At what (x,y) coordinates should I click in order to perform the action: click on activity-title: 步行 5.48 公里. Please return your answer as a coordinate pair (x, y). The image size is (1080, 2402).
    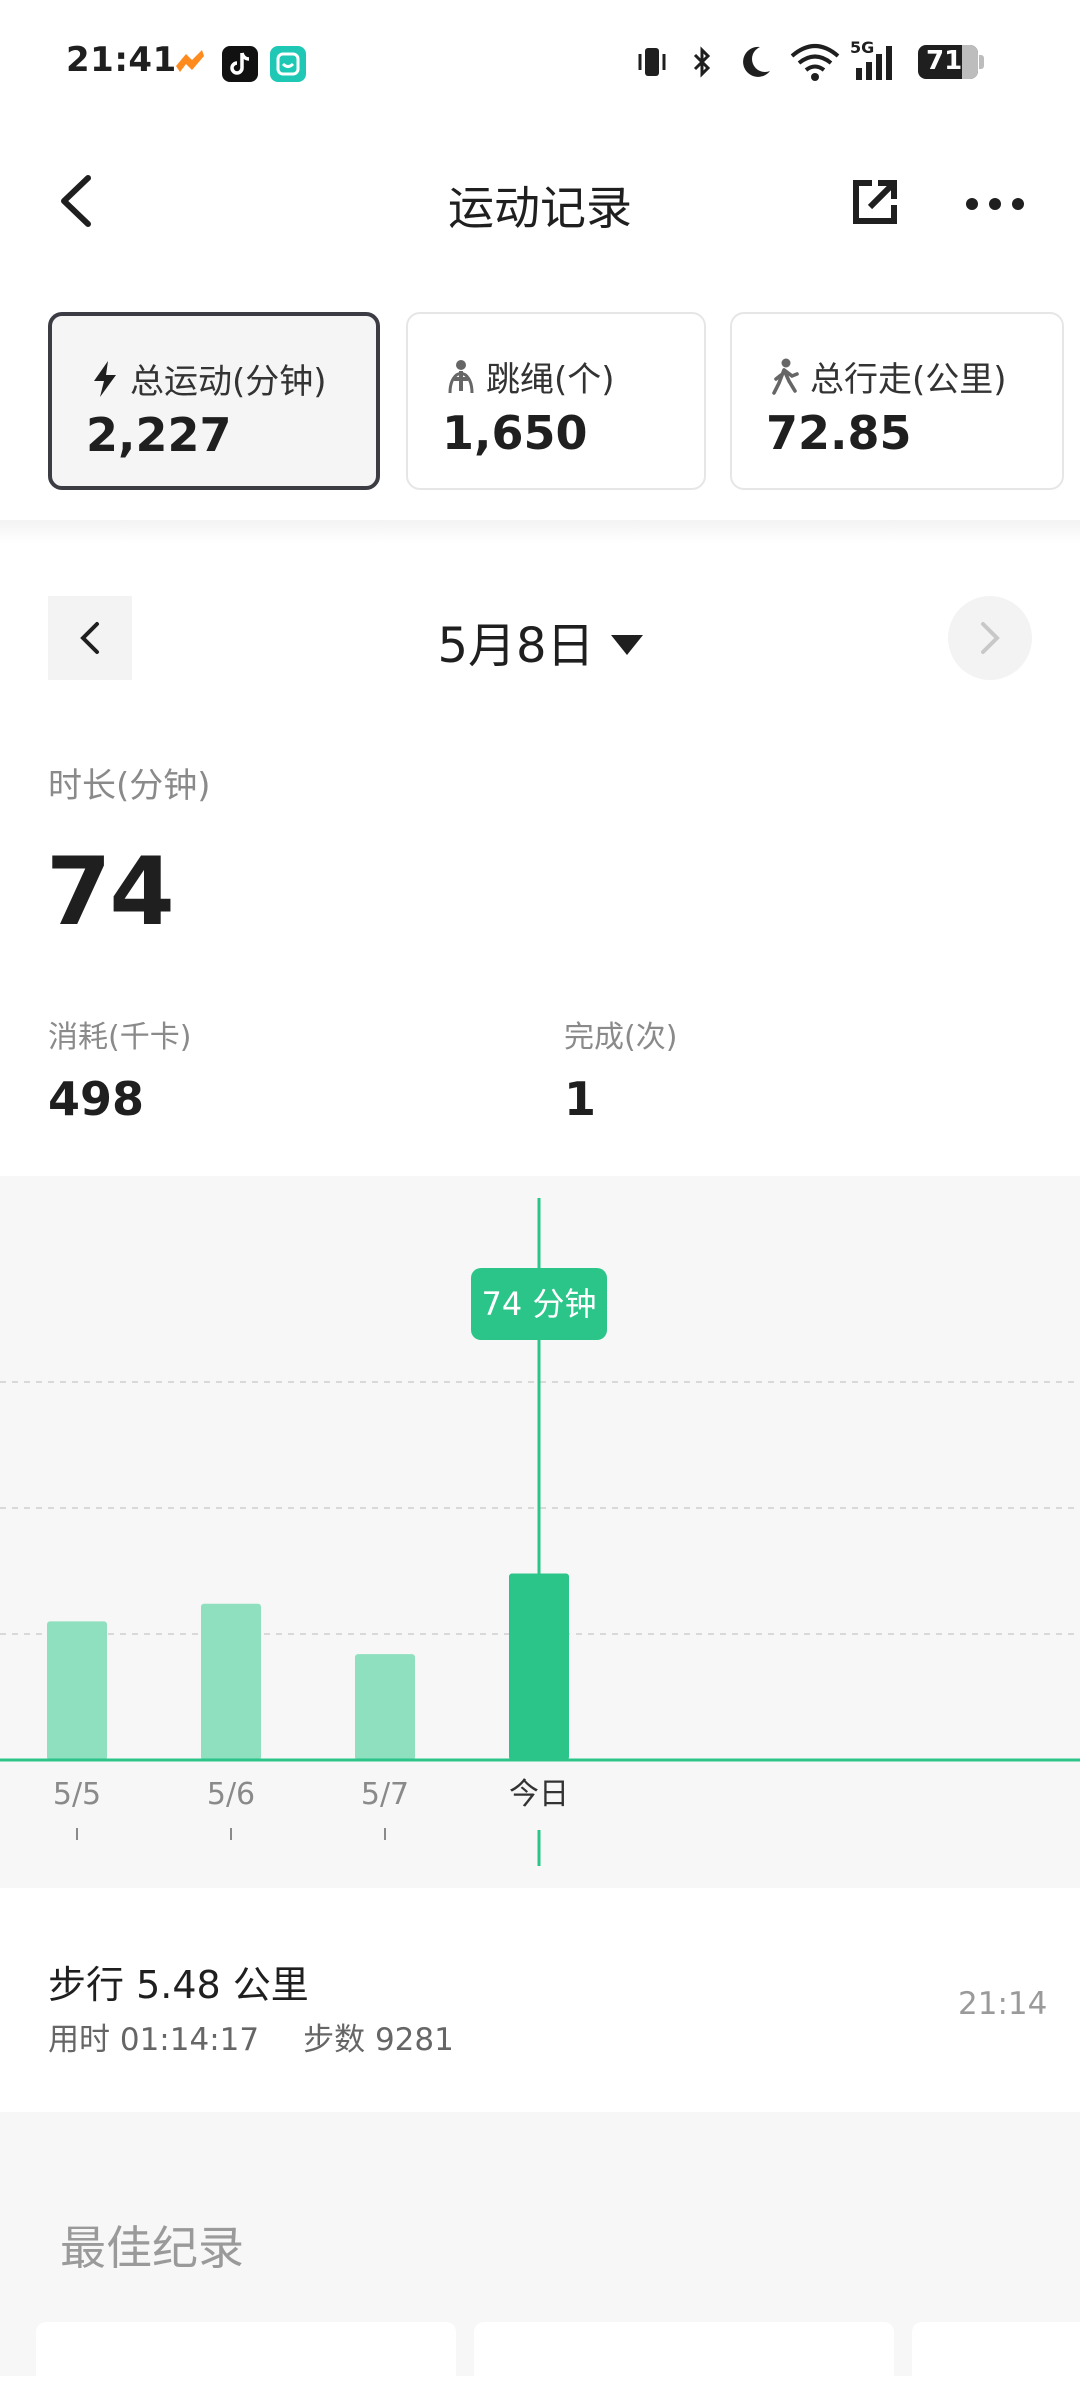
    Looking at the image, I should click on (178, 1981).